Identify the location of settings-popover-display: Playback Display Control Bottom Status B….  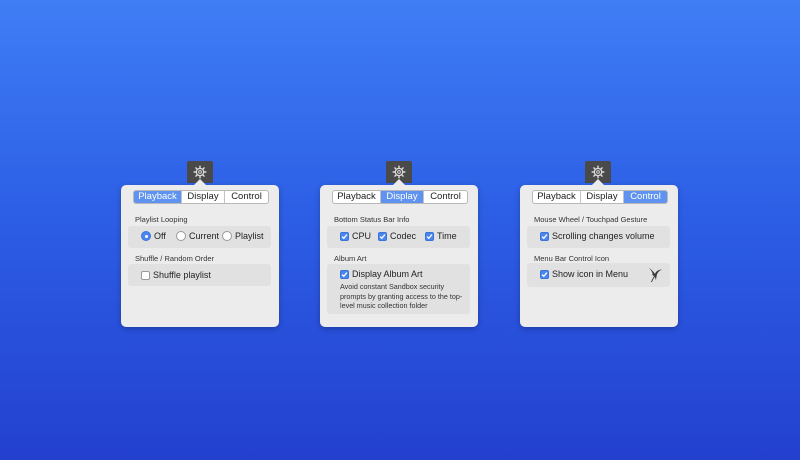
(399, 253).